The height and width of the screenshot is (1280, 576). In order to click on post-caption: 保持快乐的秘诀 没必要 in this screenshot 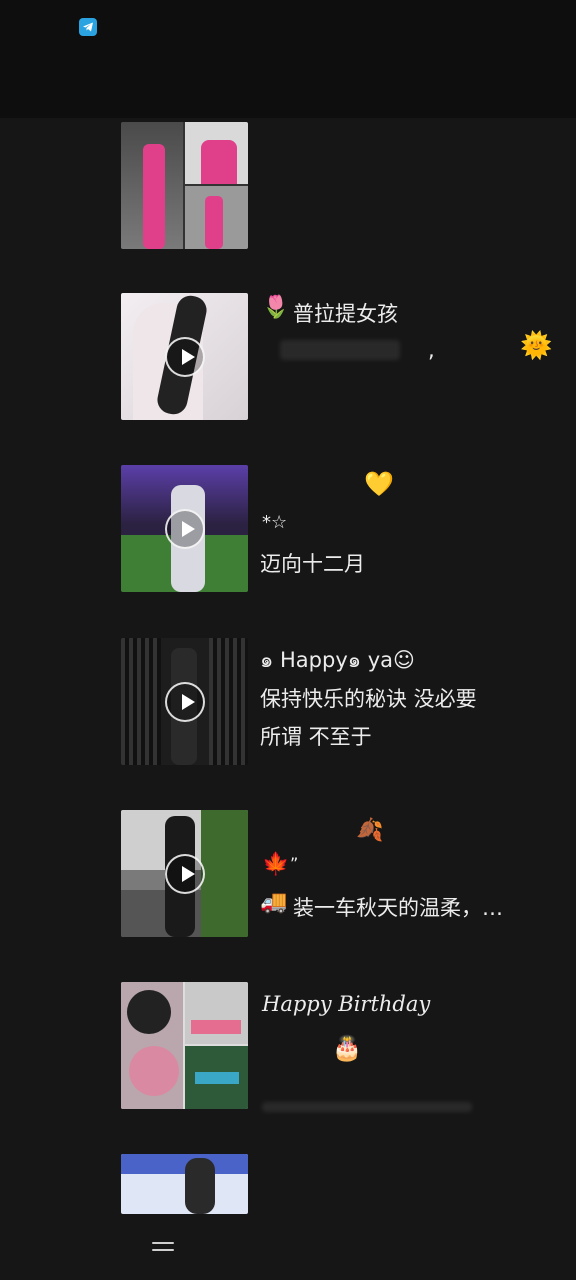, I will do `click(368, 699)`.